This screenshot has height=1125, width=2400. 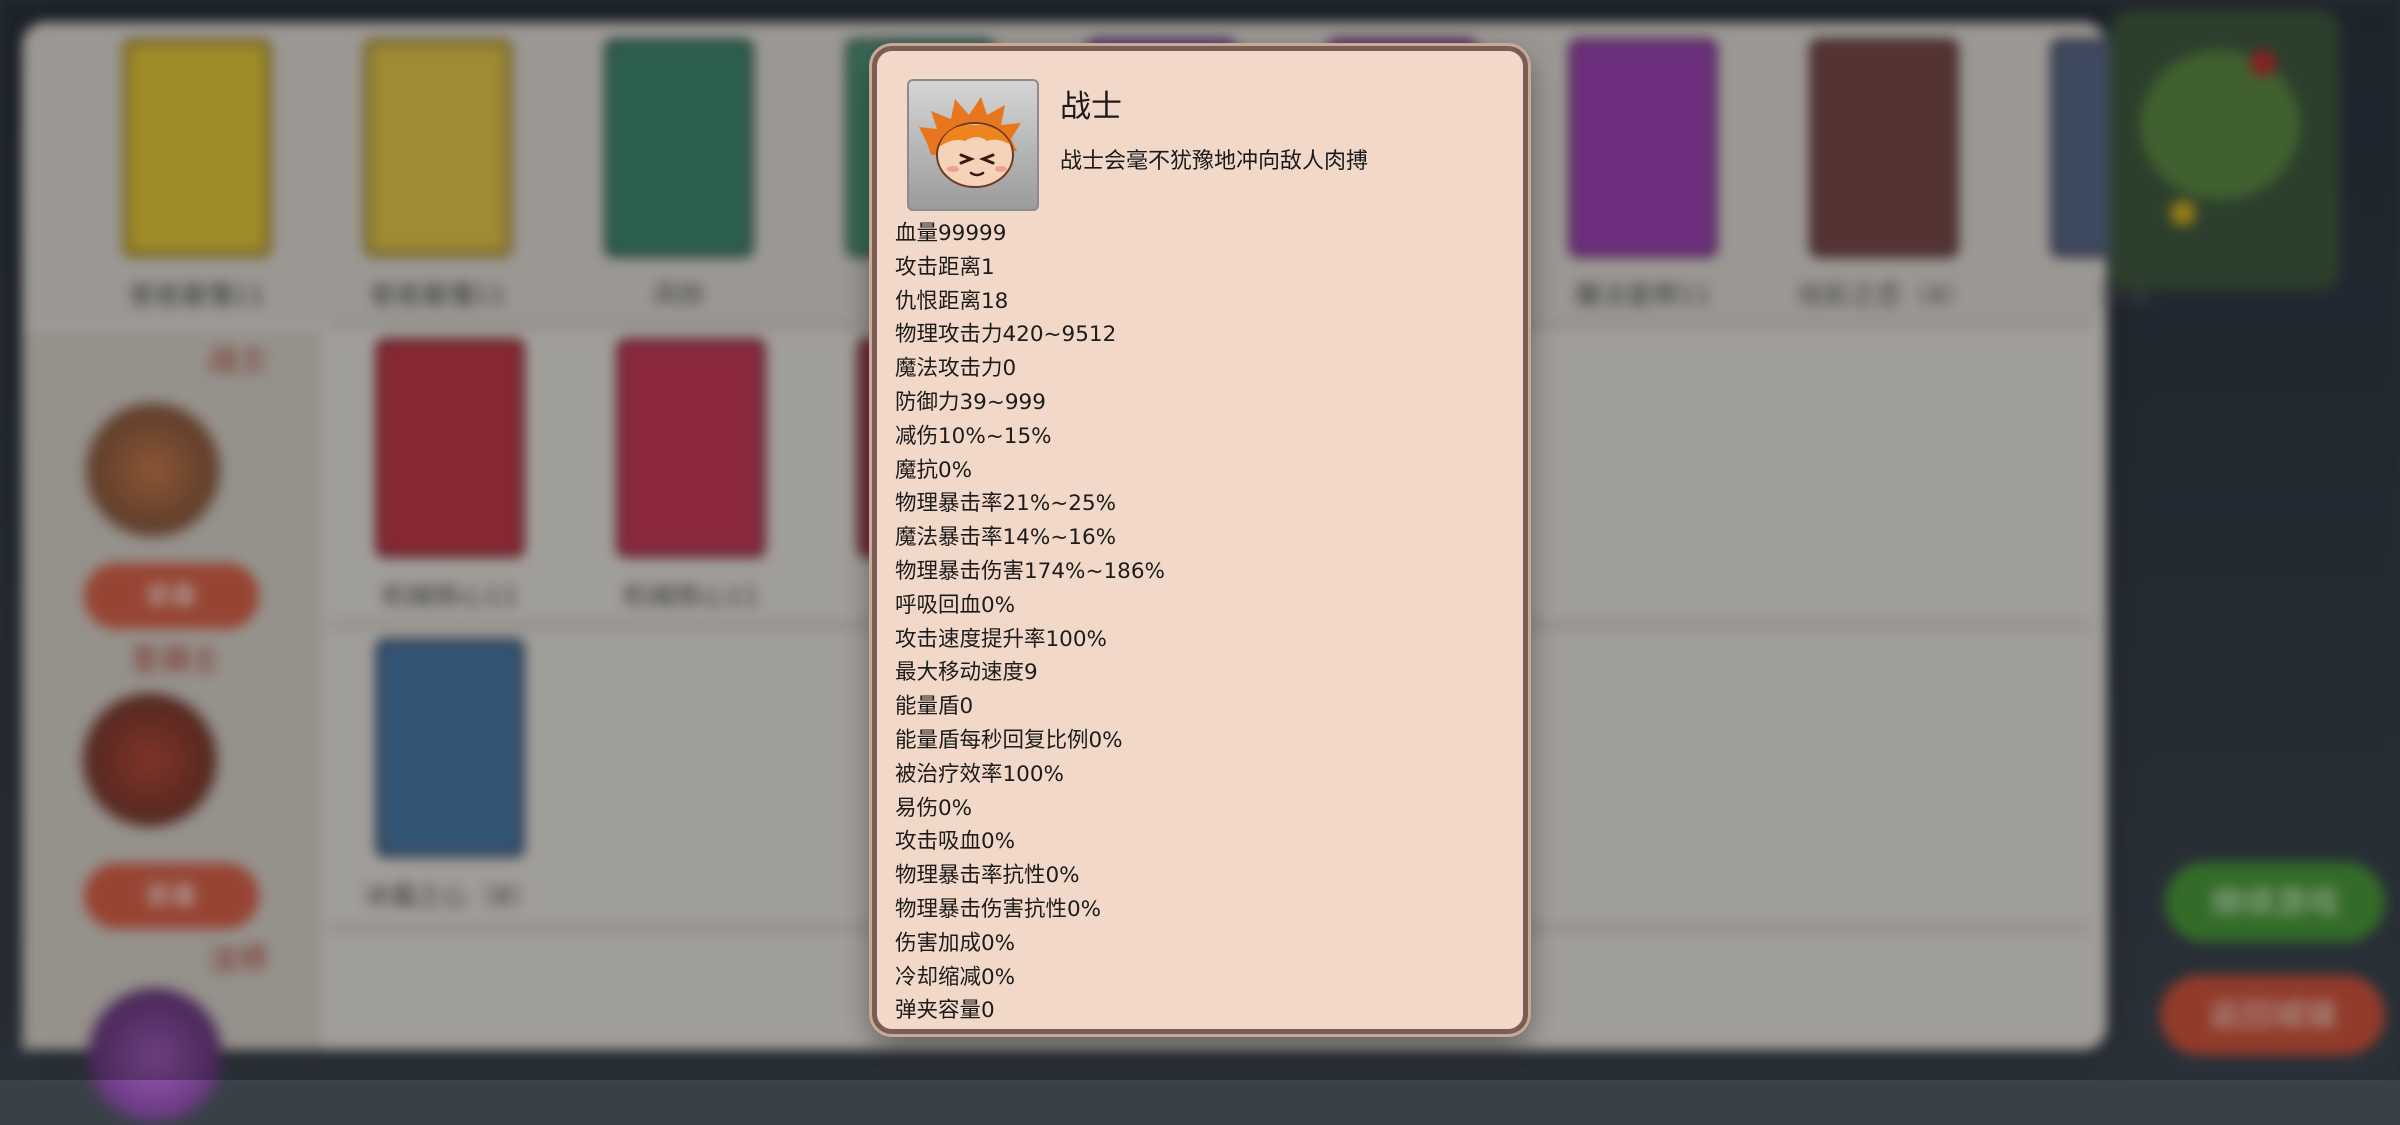 I want to click on stat-line: 伤害加成0%, so click(x=955, y=943).